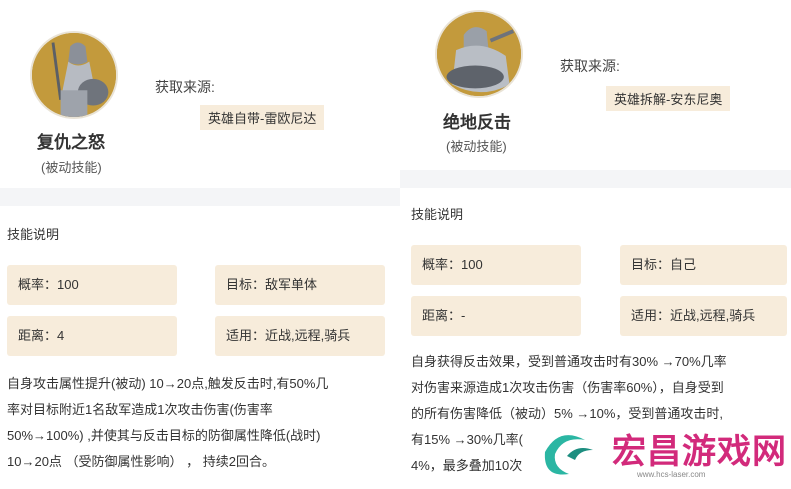 Image resolution: width=791 pixels, height=489 pixels. I want to click on source-tag: 英雄拆解-安东尼奥, so click(668, 98).